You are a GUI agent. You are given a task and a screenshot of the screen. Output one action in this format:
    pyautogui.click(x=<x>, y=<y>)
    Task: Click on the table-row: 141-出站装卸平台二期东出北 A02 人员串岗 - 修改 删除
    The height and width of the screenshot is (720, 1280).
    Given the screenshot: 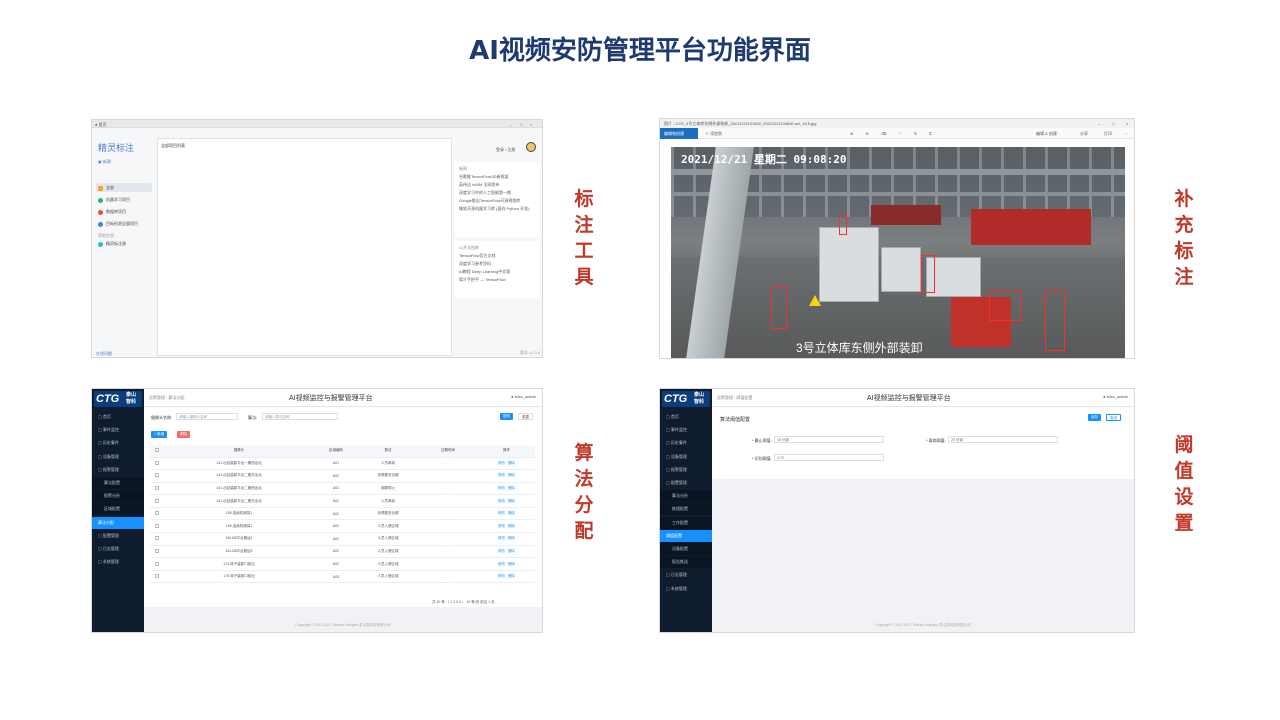 What is the action you would take?
    pyautogui.click(x=342, y=501)
    